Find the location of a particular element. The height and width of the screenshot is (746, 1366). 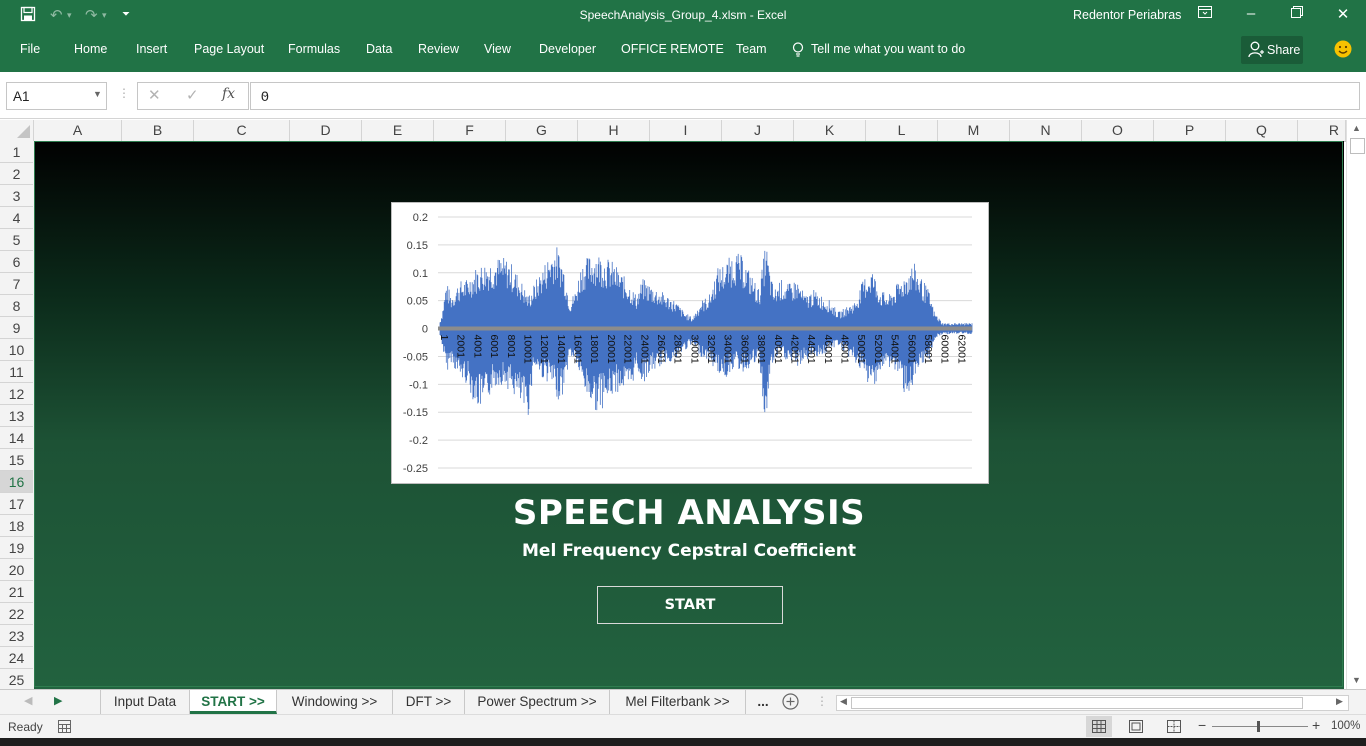

column-header-b: B is located at coordinates (158, 130).